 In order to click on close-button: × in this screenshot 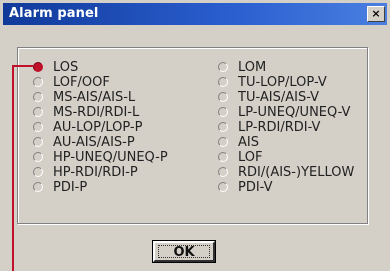, I will do `click(376, 14)`.